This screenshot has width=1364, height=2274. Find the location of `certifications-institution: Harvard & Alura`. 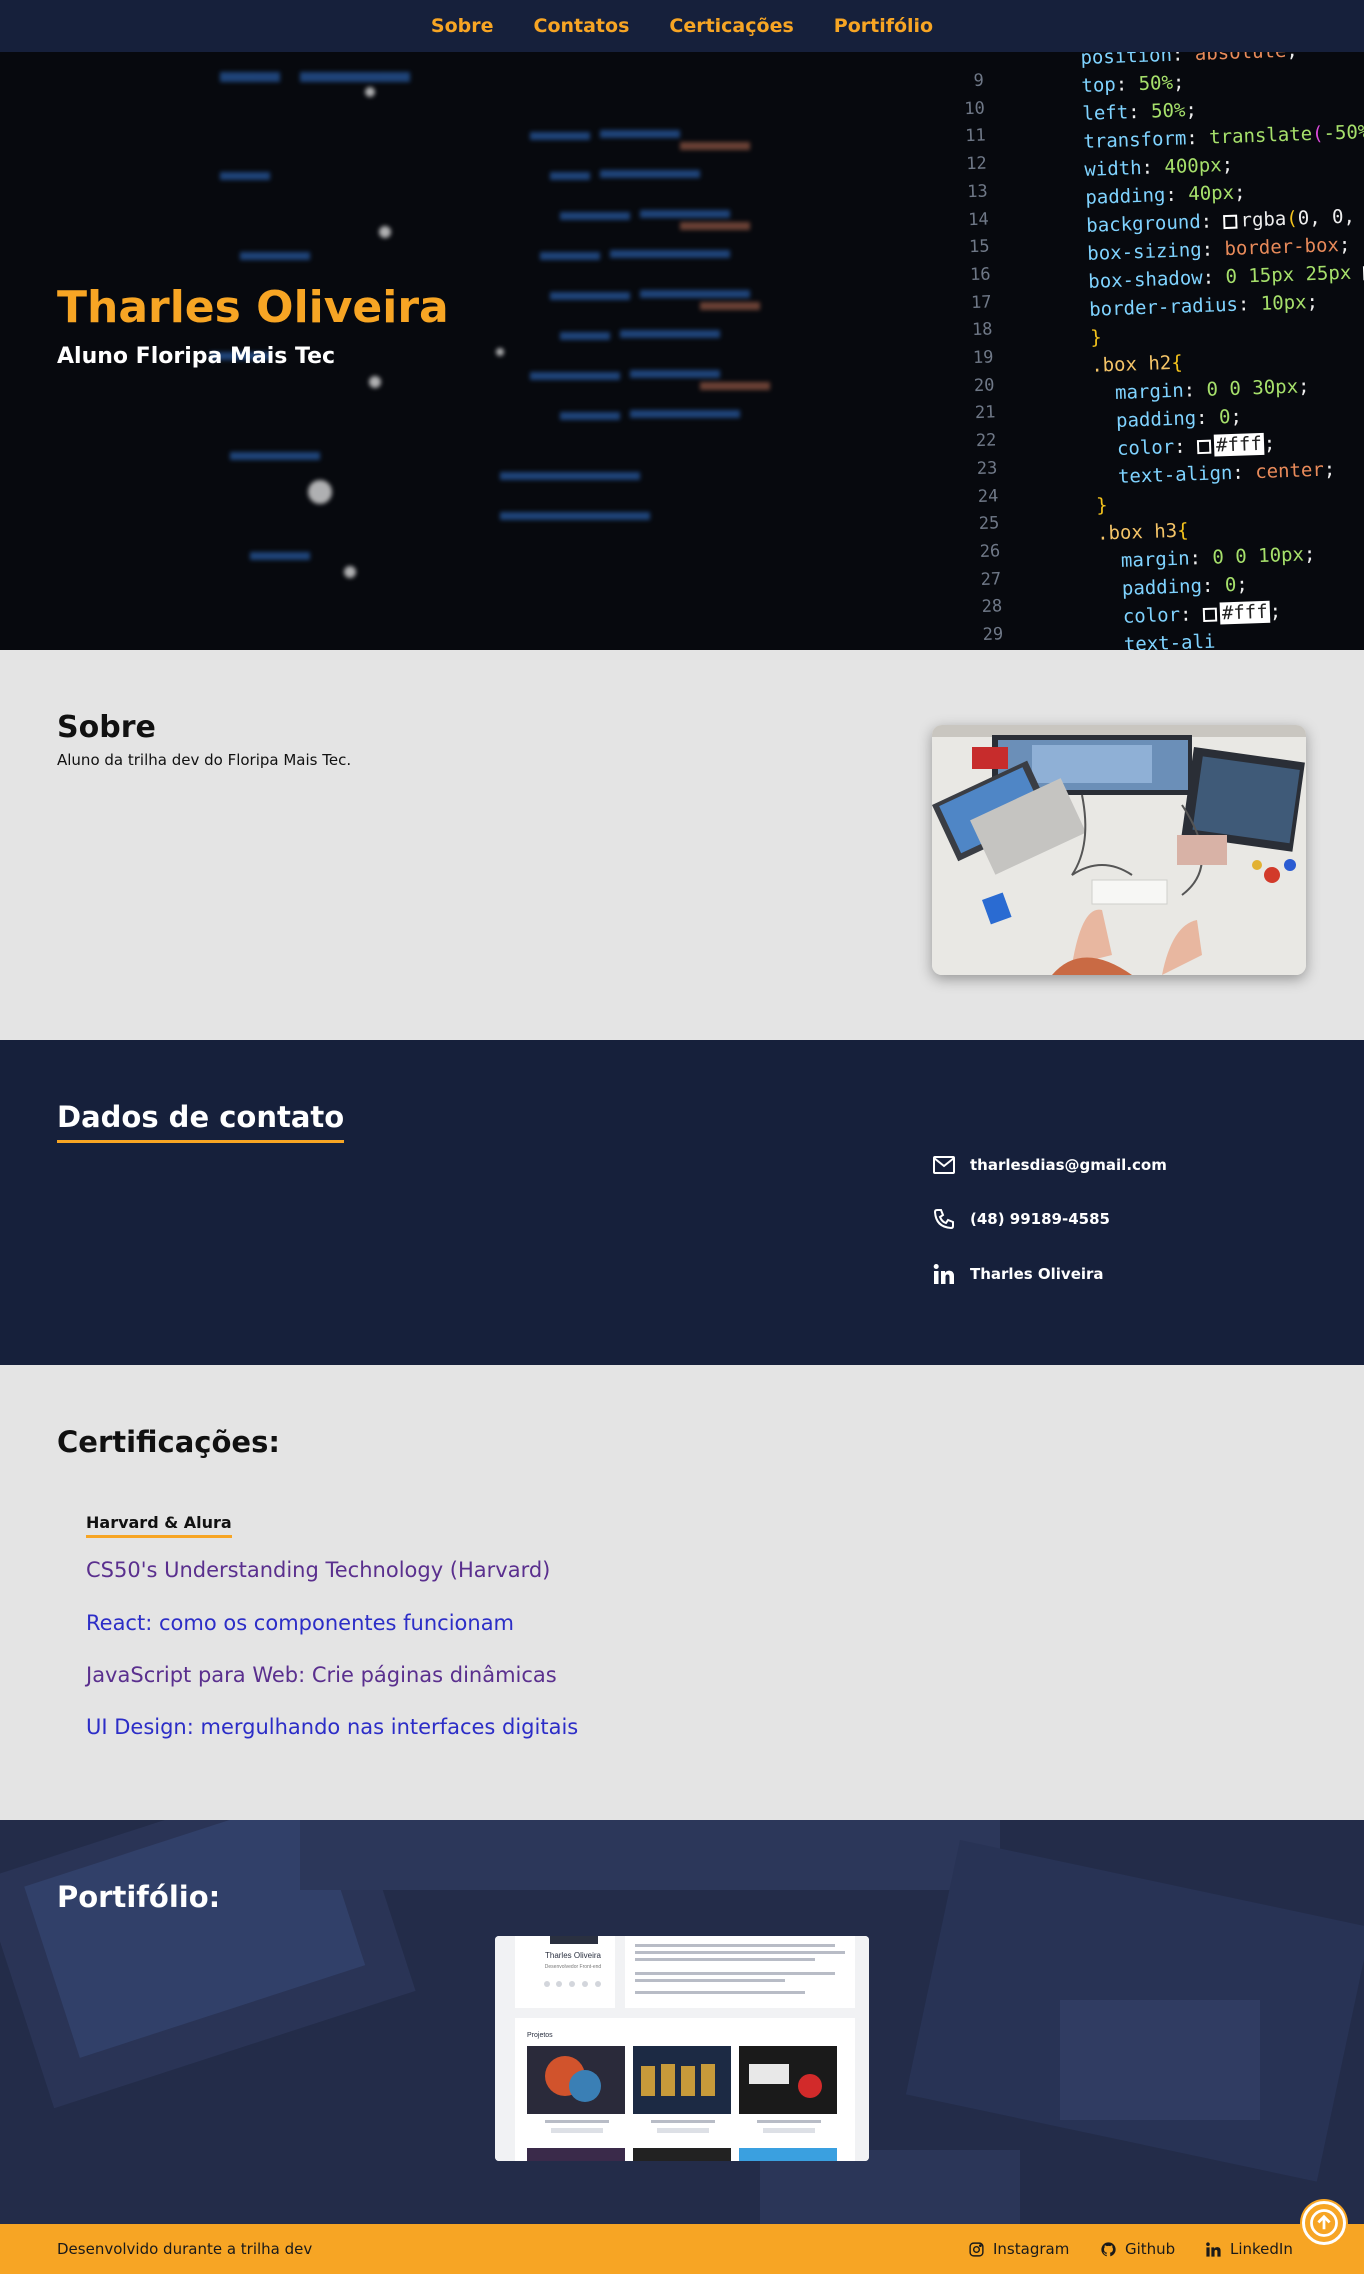

certifications-institution: Harvard & Alura is located at coordinates (159, 1525).